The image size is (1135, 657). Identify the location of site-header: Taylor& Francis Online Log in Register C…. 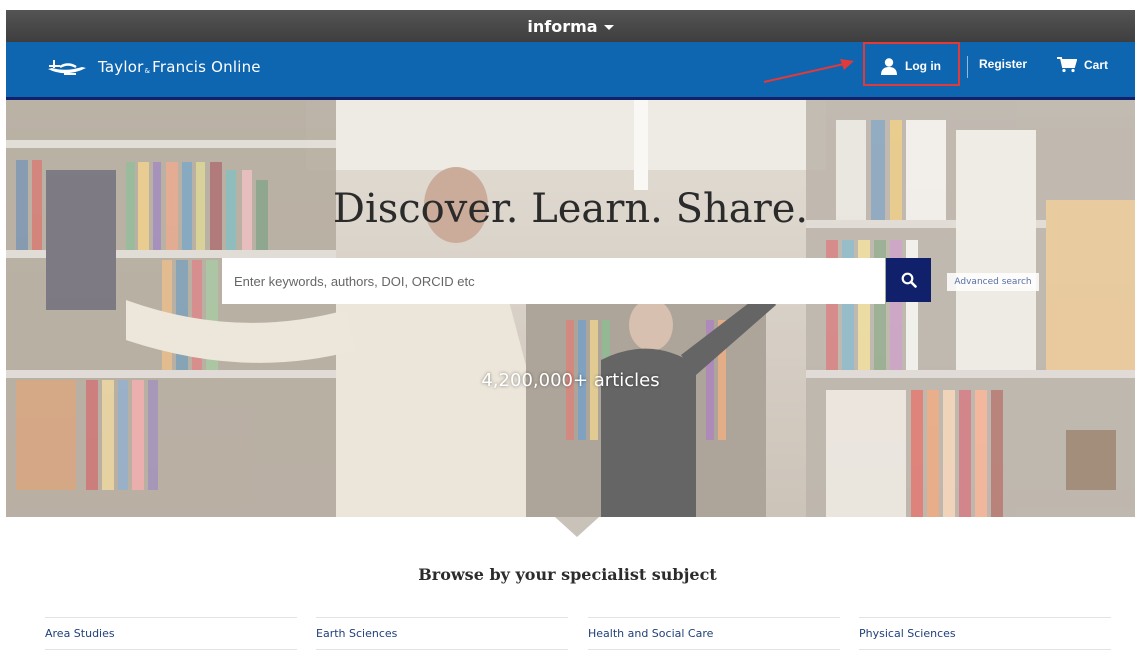
(570, 71).